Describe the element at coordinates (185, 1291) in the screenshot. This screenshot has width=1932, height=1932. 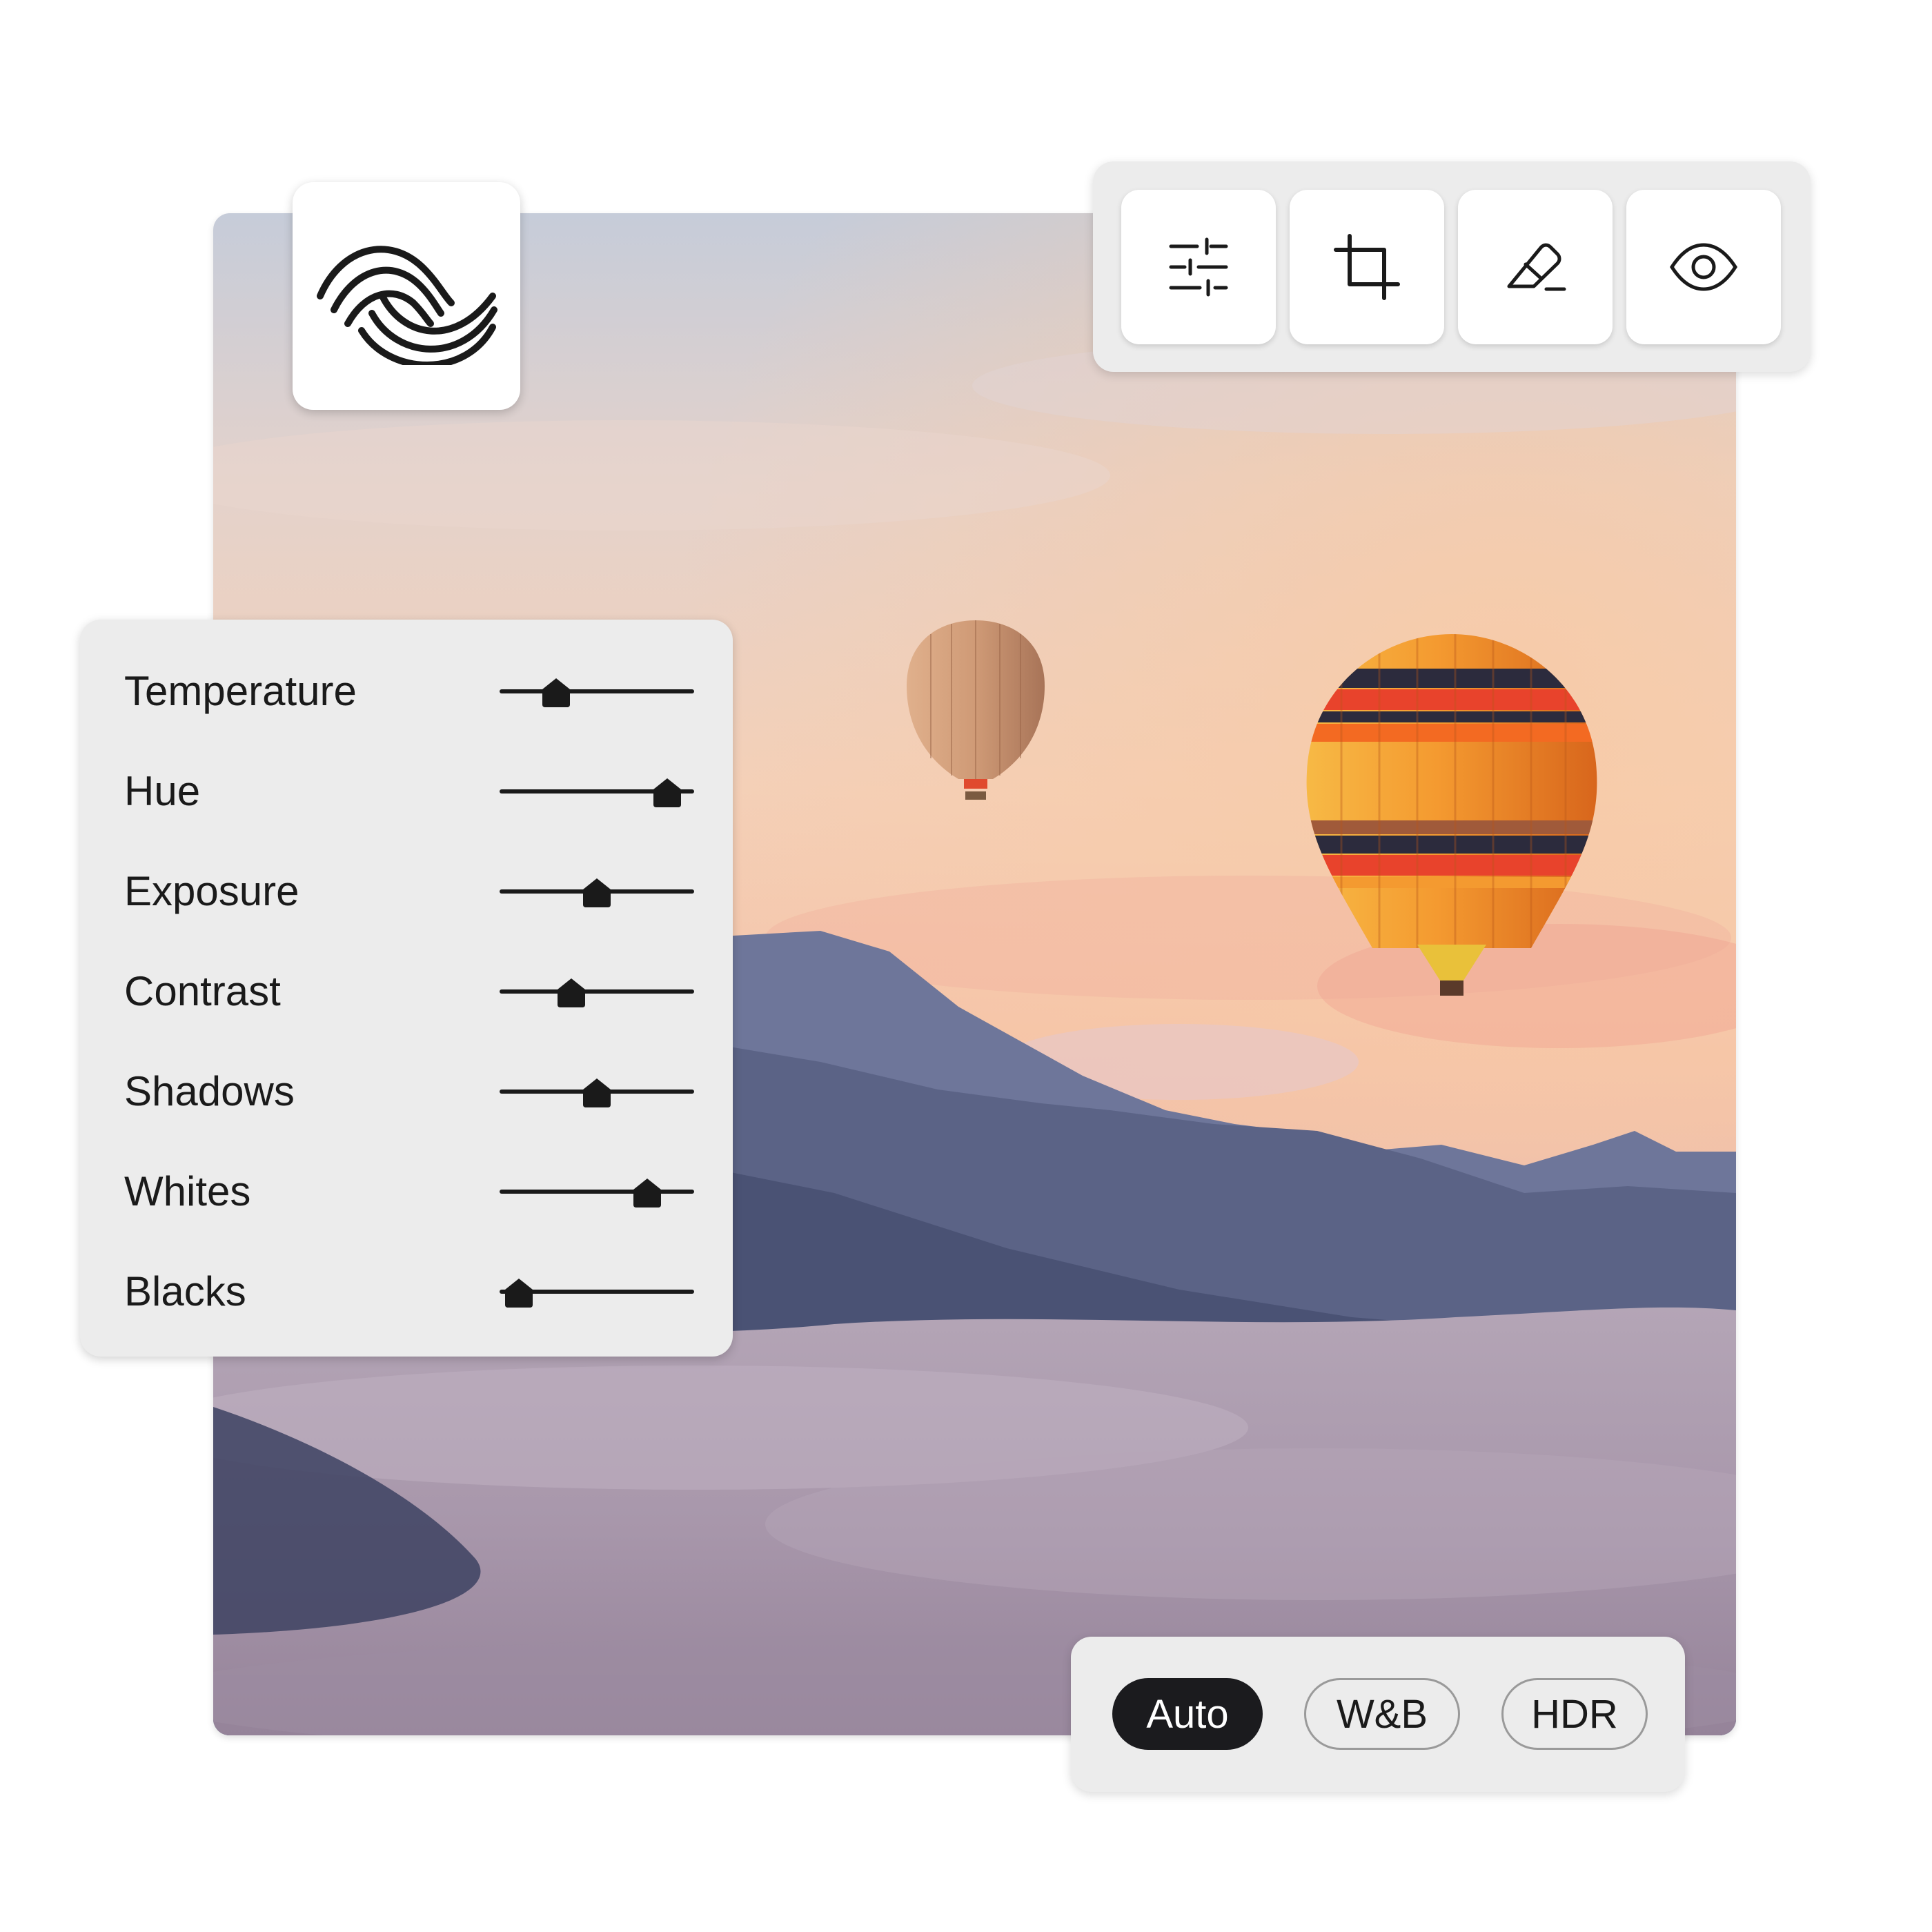
I see `adjustment-label: Blacks` at that location.